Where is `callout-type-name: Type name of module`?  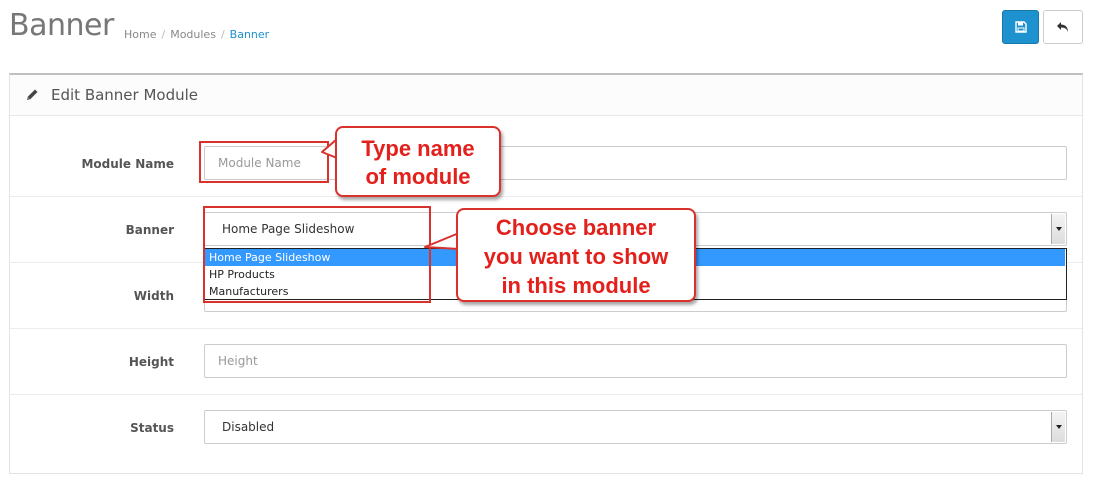 callout-type-name: Type name of module is located at coordinates (418, 161).